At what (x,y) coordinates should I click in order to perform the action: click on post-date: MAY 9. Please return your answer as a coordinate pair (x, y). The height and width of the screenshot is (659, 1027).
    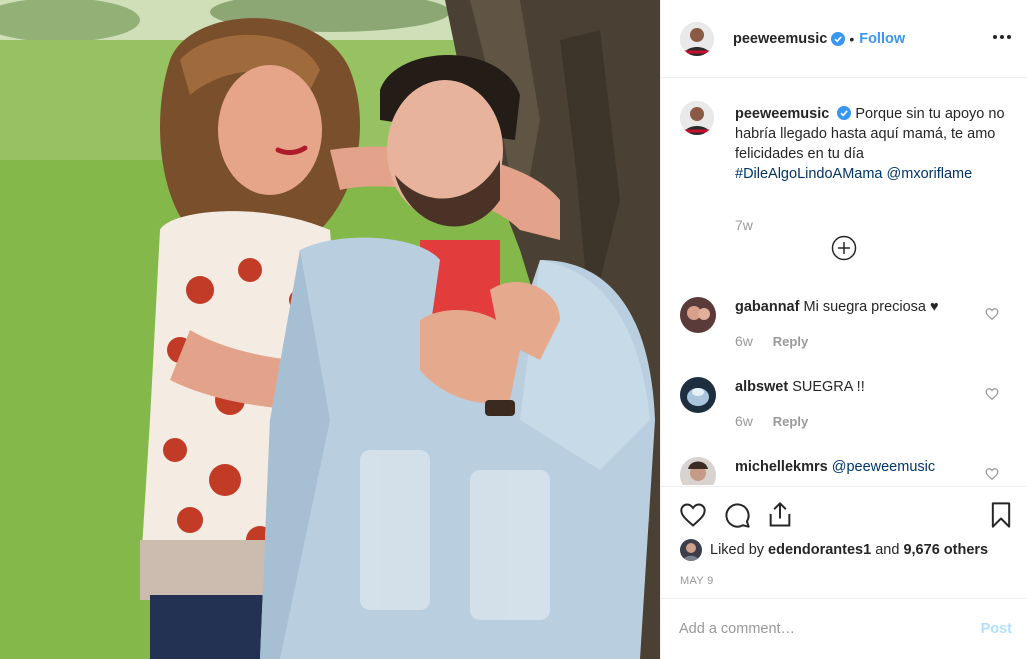
    Looking at the image, I should click on (697, 581).